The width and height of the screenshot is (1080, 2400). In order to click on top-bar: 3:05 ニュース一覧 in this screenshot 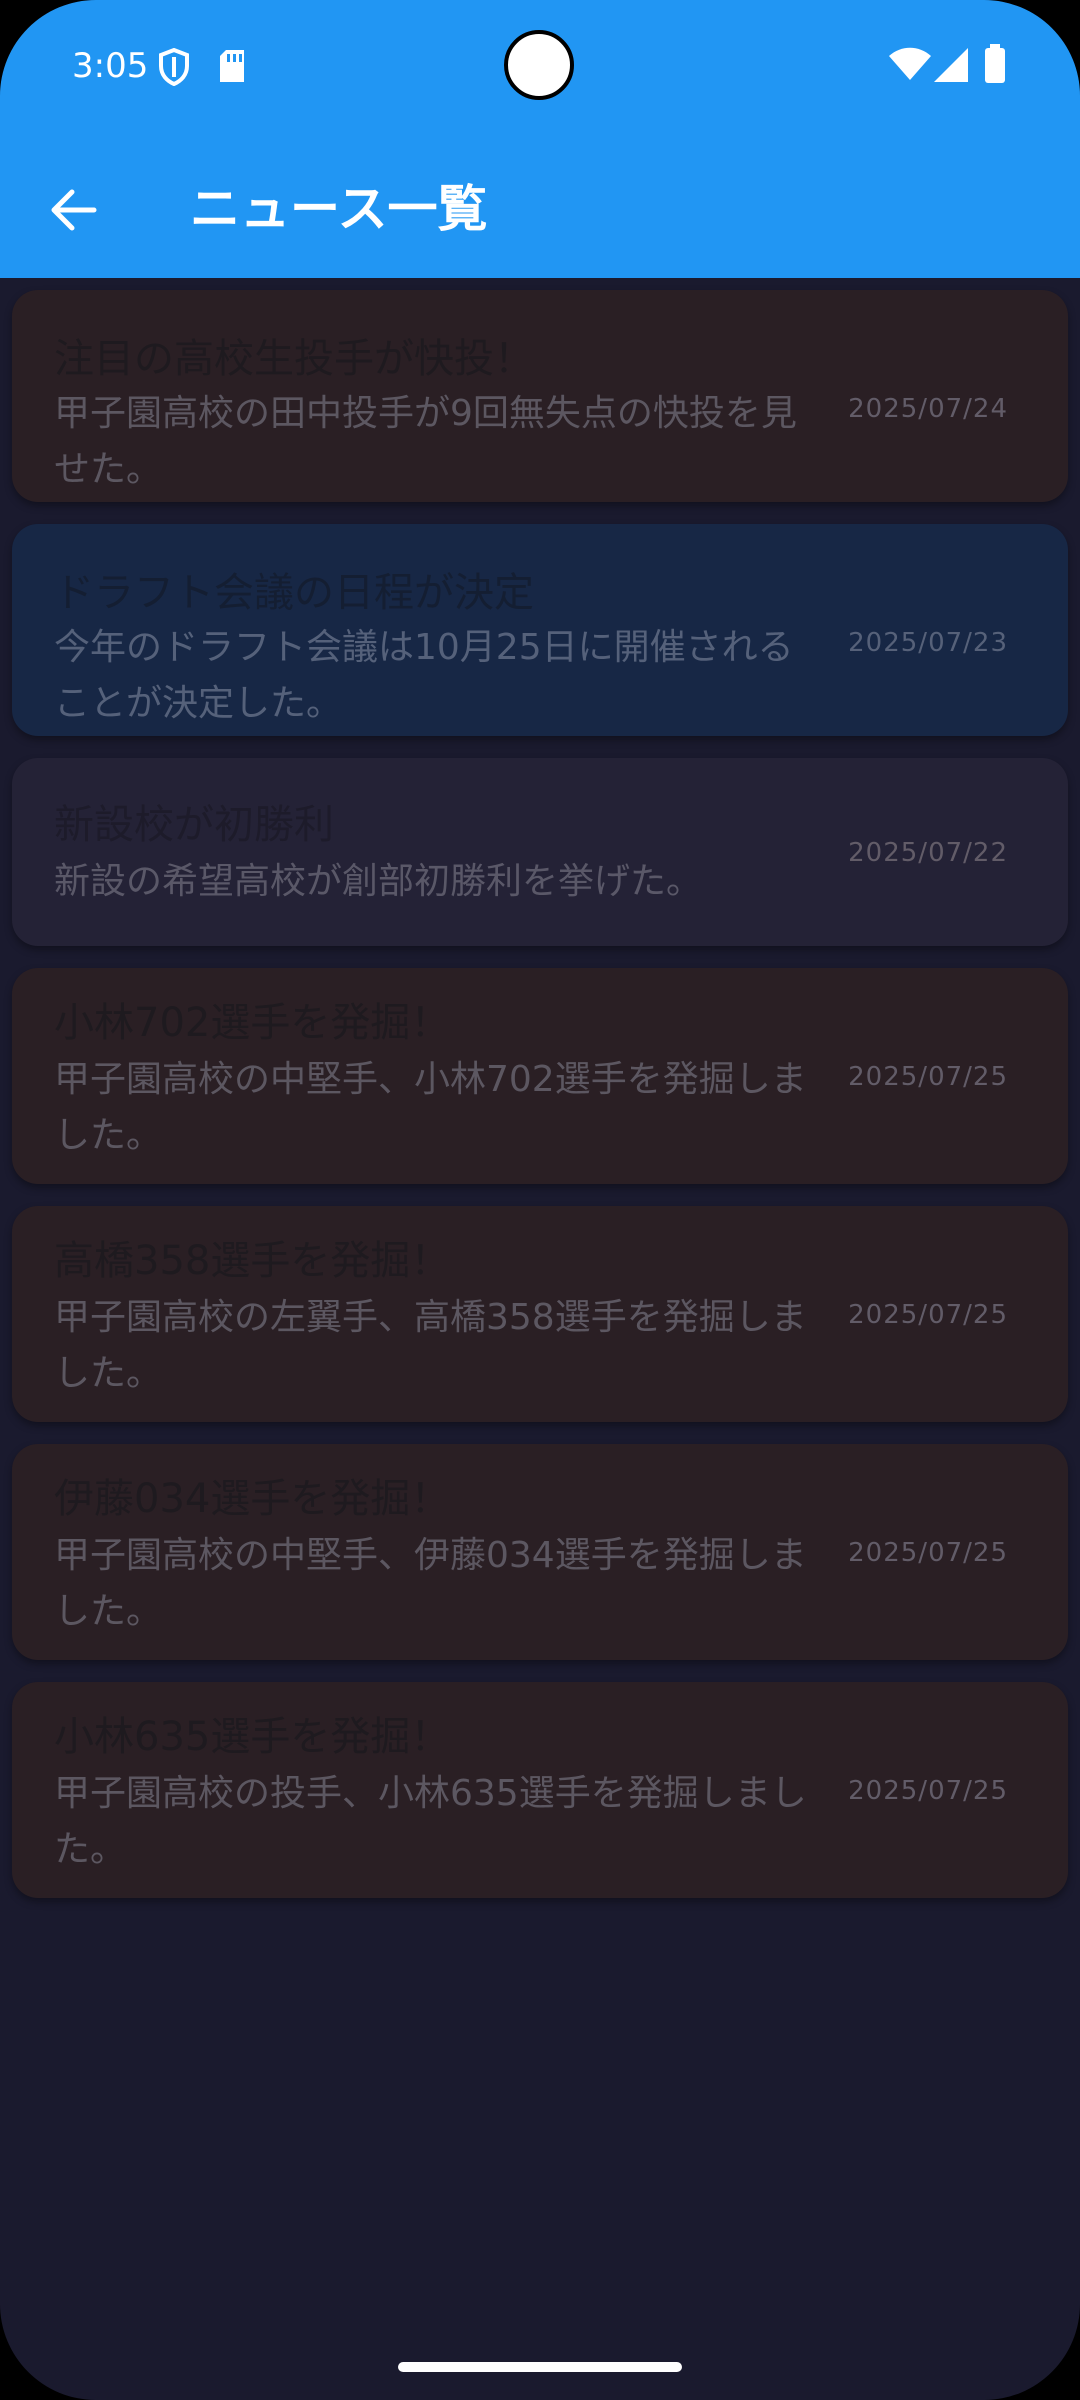, I will do `click(540, 139)`.